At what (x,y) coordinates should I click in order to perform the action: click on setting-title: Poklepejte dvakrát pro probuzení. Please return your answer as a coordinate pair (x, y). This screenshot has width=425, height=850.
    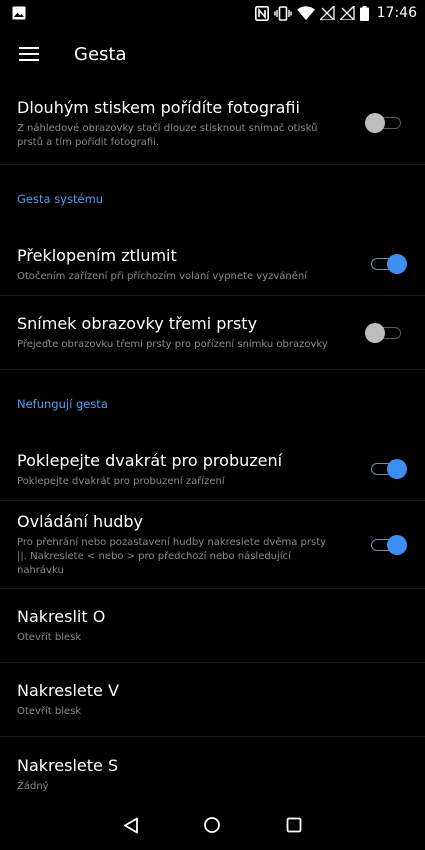
    Looking at the image, I should click on (150, 460).